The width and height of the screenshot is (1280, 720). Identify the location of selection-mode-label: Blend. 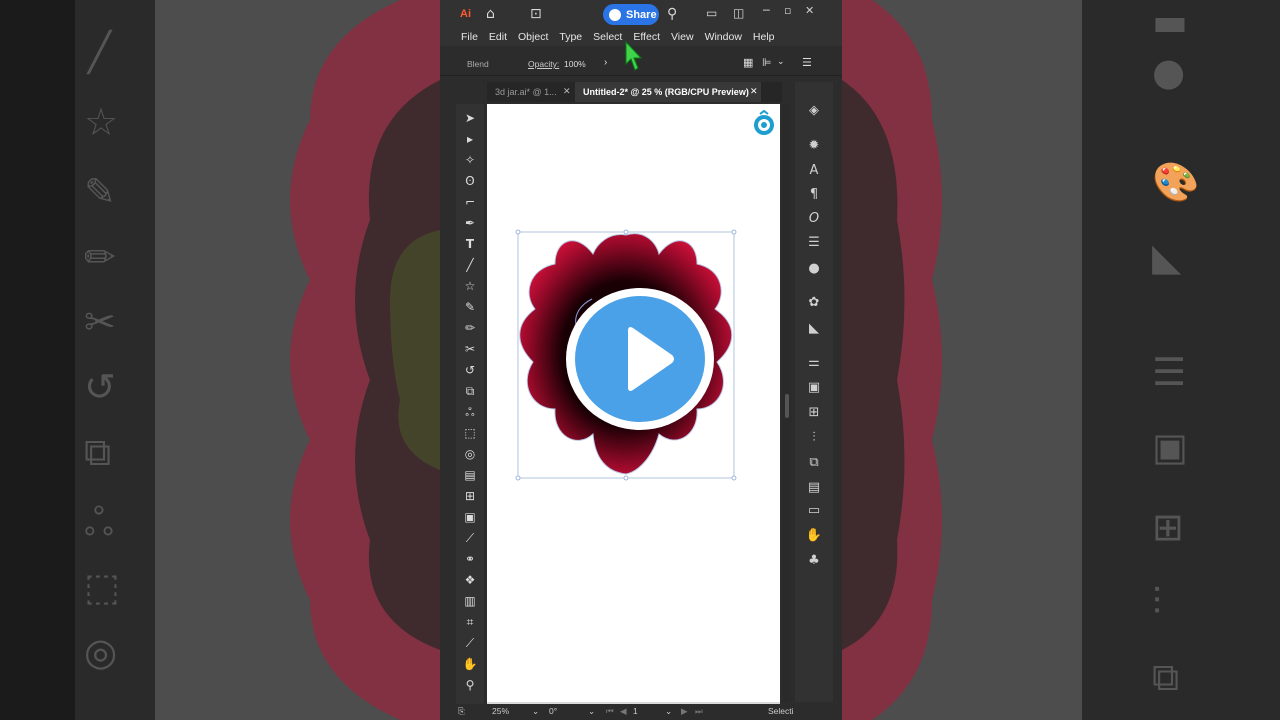
(478, 64).